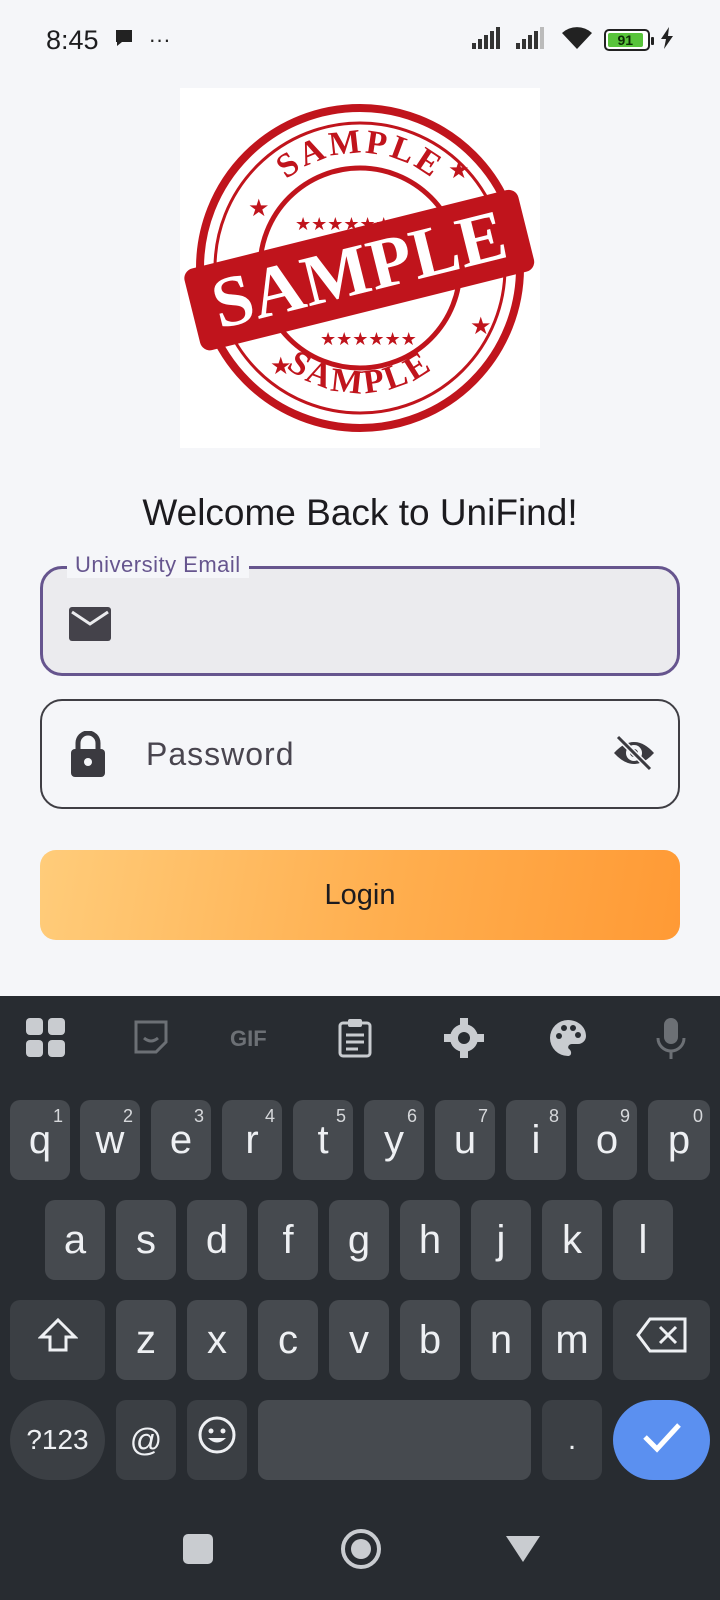 This screenshot has height=1600, width=720. What do you see at coordinates (667, 40) in the screenshot?
I see `charging-icon` at bounding box center [667, 40].